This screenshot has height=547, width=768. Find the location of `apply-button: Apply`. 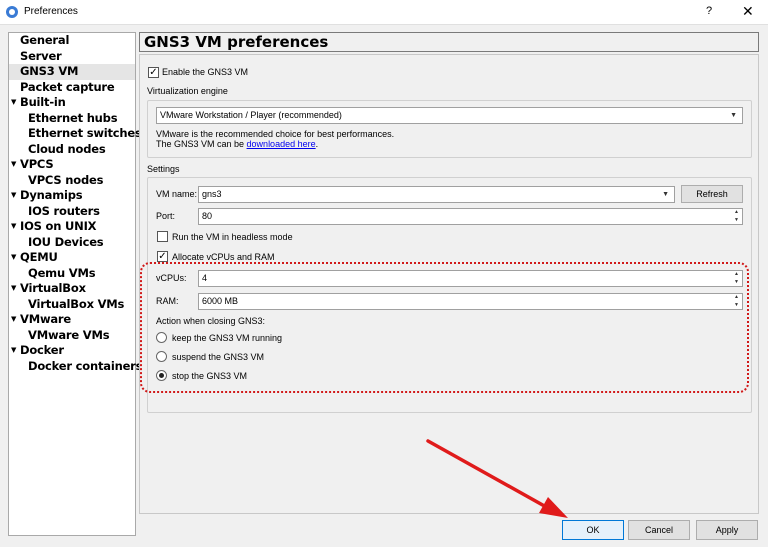

apply-button: Apply is located at coordinates (727, 530).